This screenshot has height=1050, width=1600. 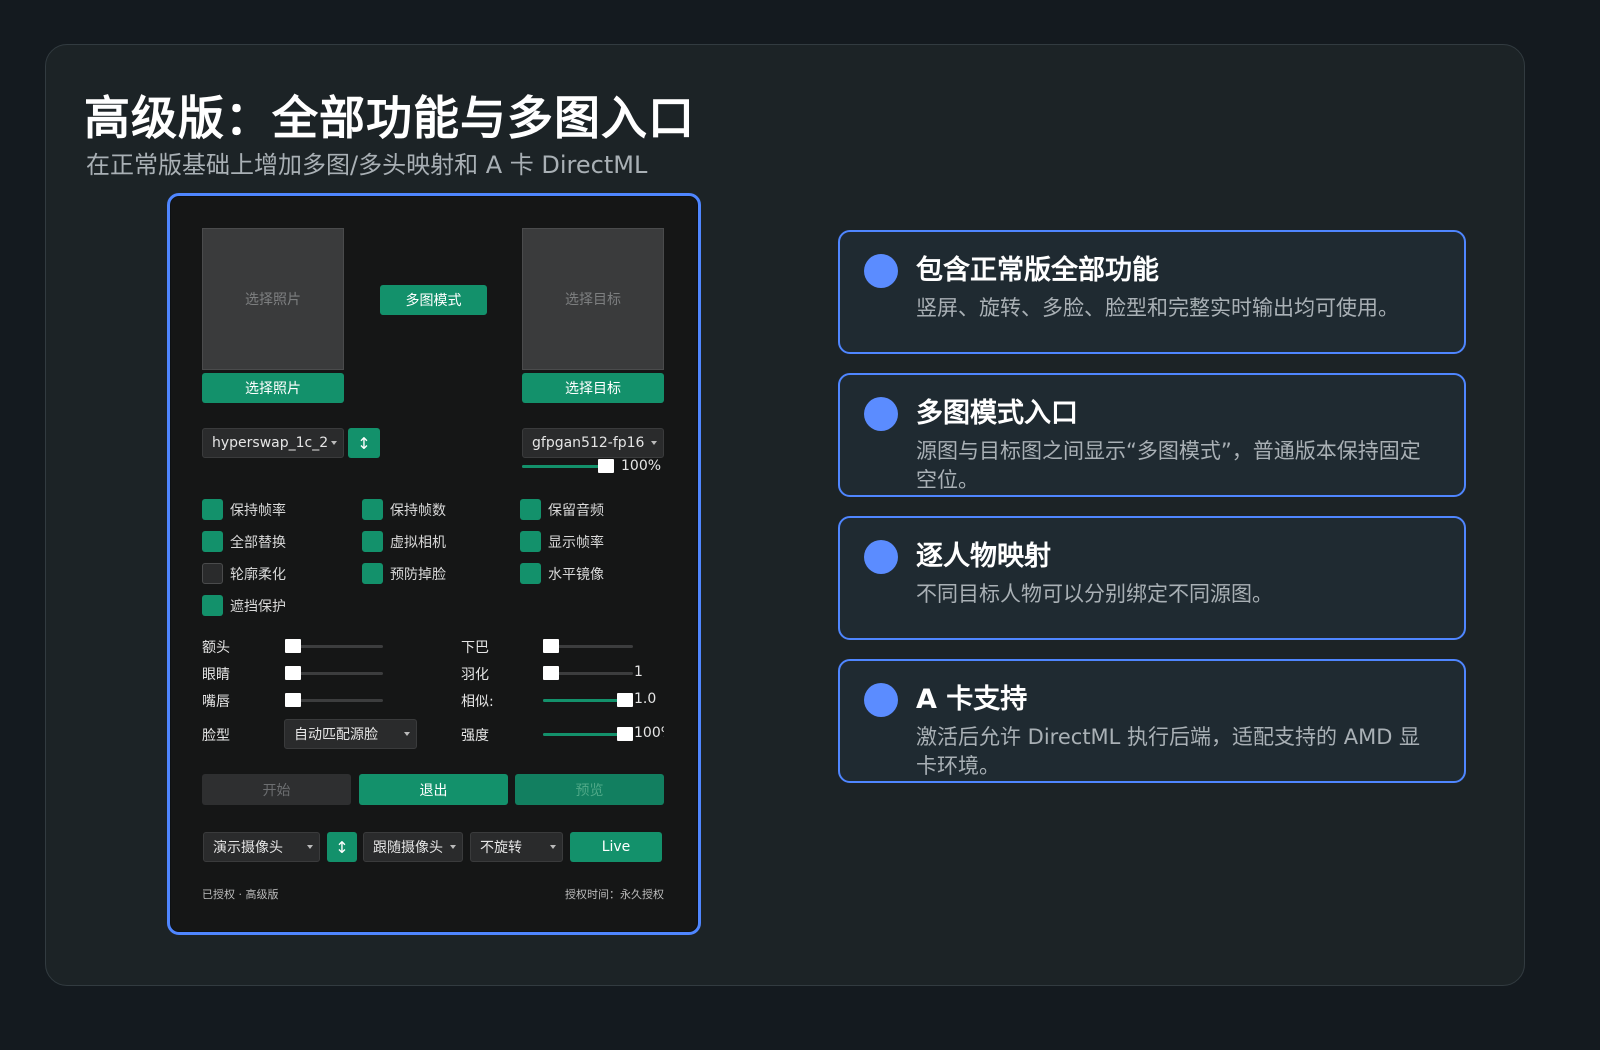 What do you see at coordinates (273, 388) in the screenshot?
I see `select-source-button: 选择照片` at bounding box center [273, 388].